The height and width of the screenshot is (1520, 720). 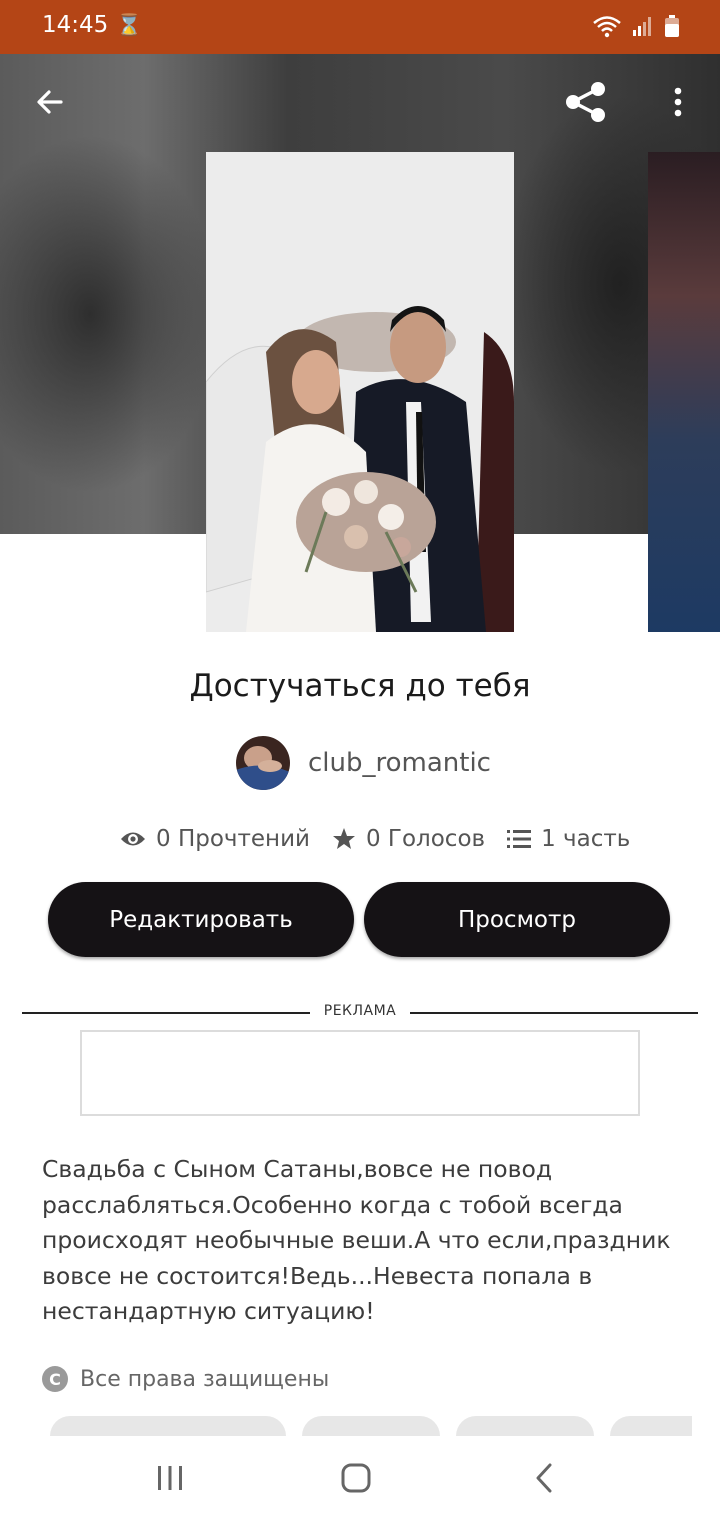 What do you see at coordinates (519, 839) in the screenshot?
I see `list-icon` at bounding box center [519, 839].